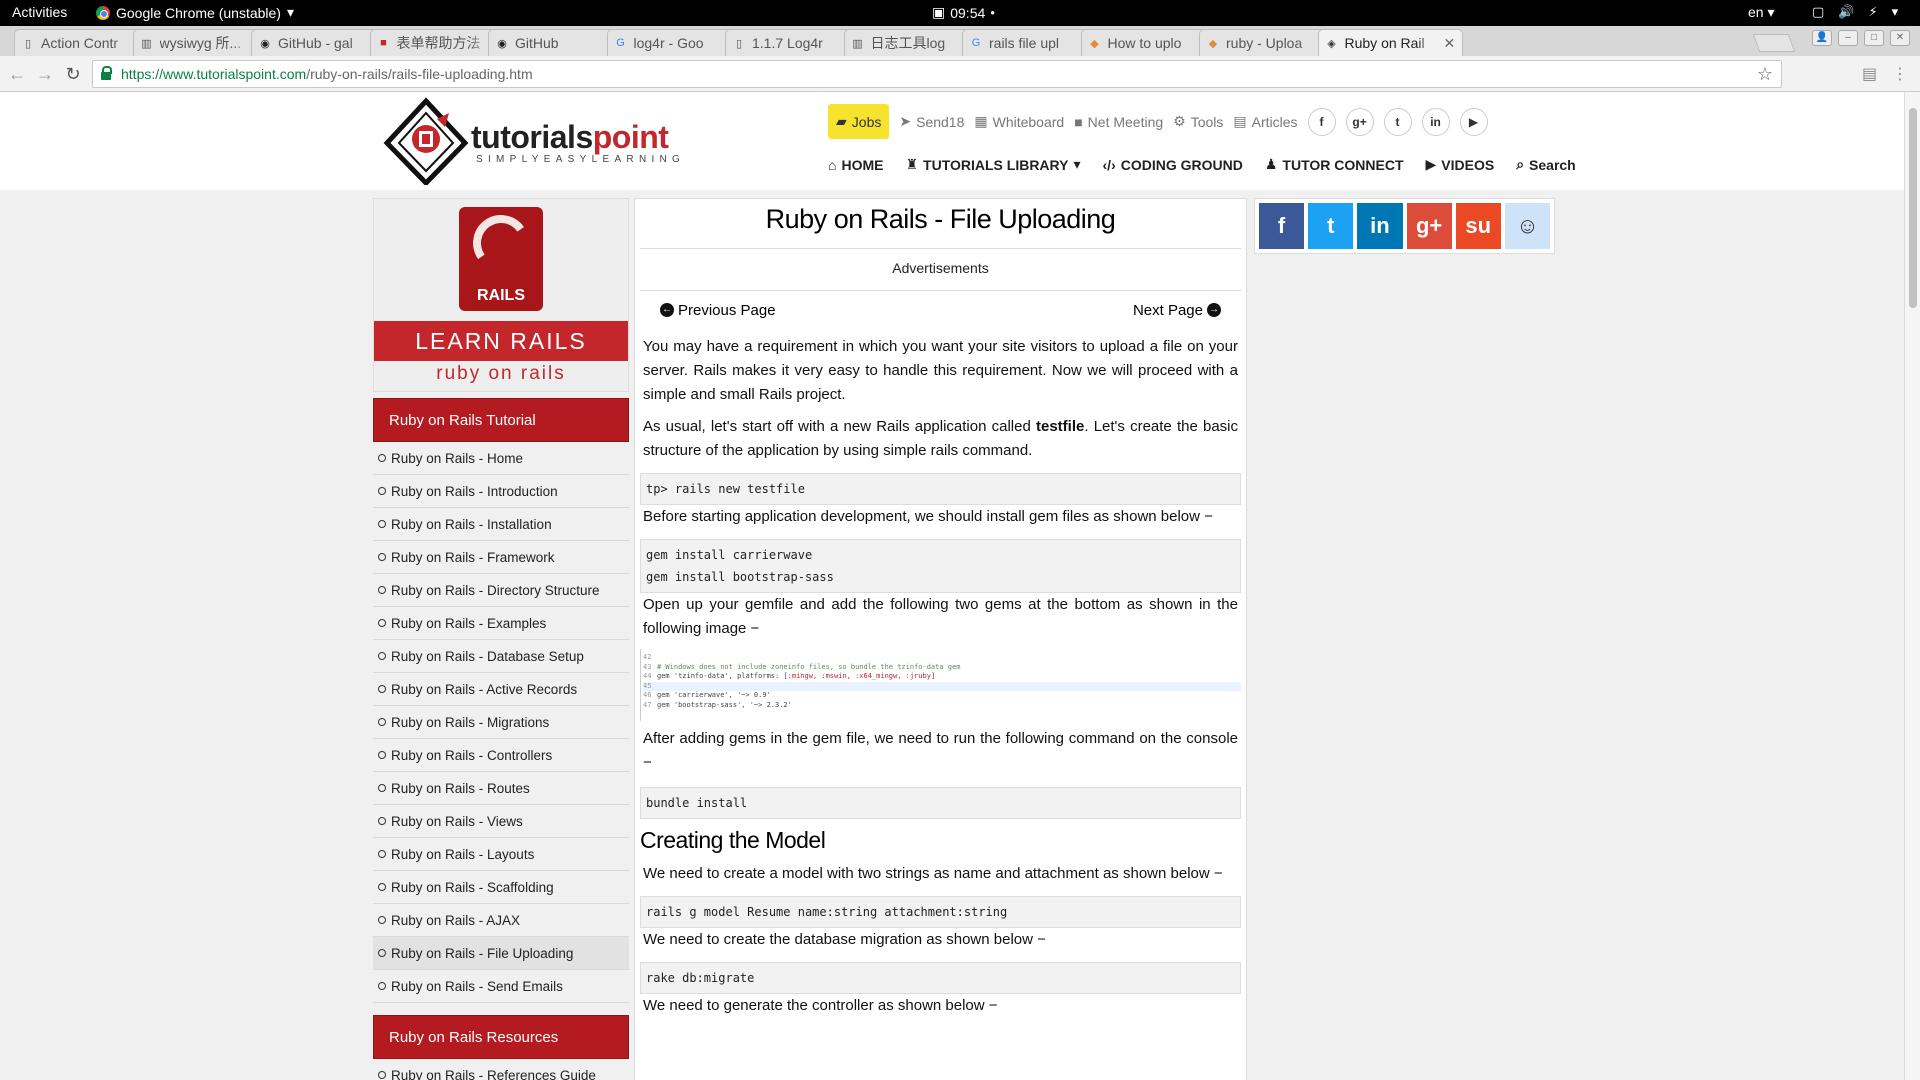 This screenshot has width=1920, height=1080. I want to click on sidebar-item: Ruby on Rails - Active Records, so click(501, 689).